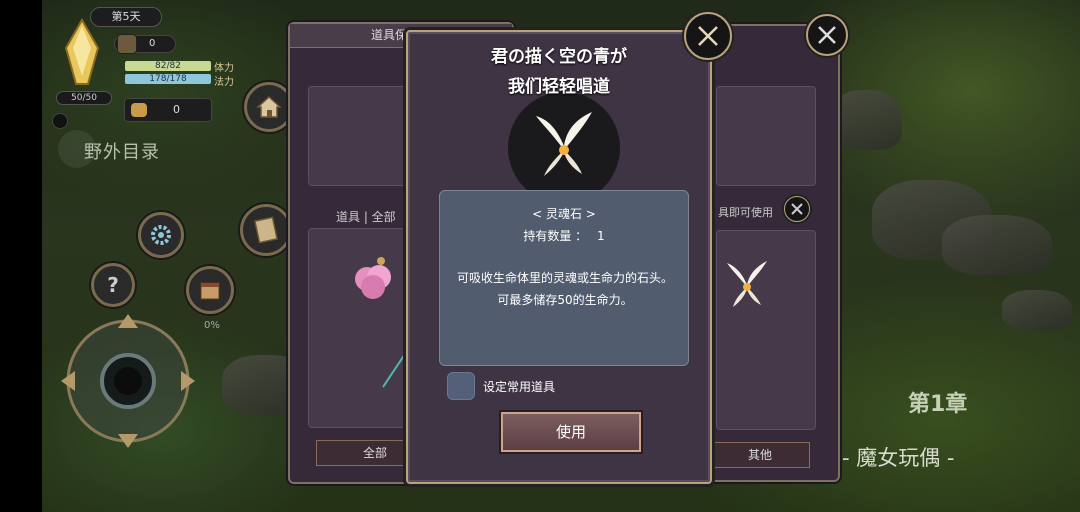 The image size is (1080, 512). Describe the element at coordinates (122, 151) in the screenshot. I see `wild-directory-button: 野外目录` at that location.